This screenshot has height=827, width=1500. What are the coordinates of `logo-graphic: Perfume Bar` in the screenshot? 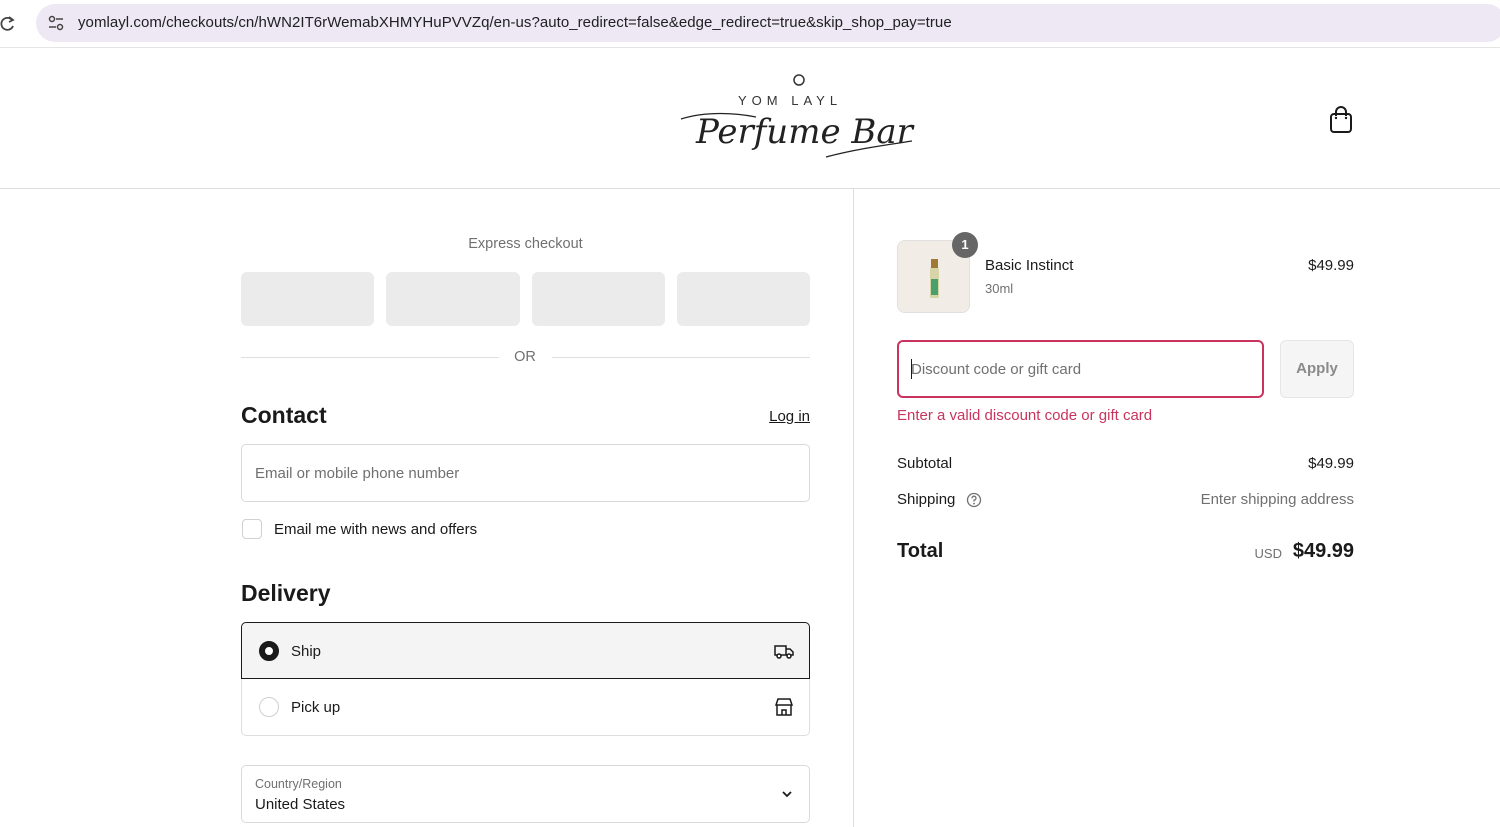 It's located at (797, 116).